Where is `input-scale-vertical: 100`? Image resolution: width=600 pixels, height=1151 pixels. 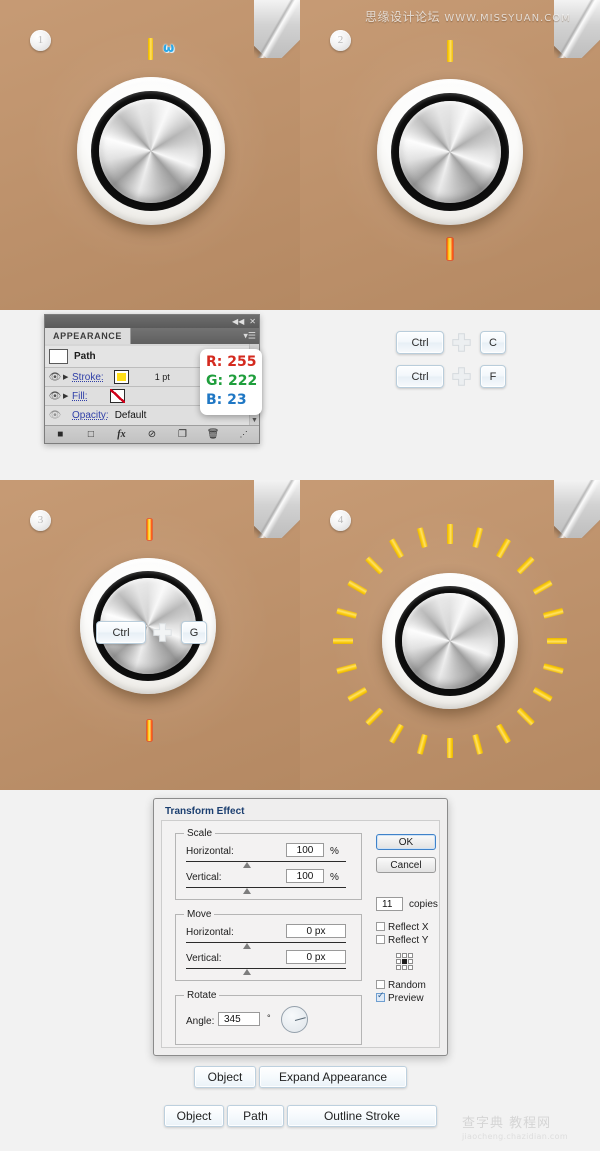 input-scale-vertical: 100 is located at coordinates (305, 876).